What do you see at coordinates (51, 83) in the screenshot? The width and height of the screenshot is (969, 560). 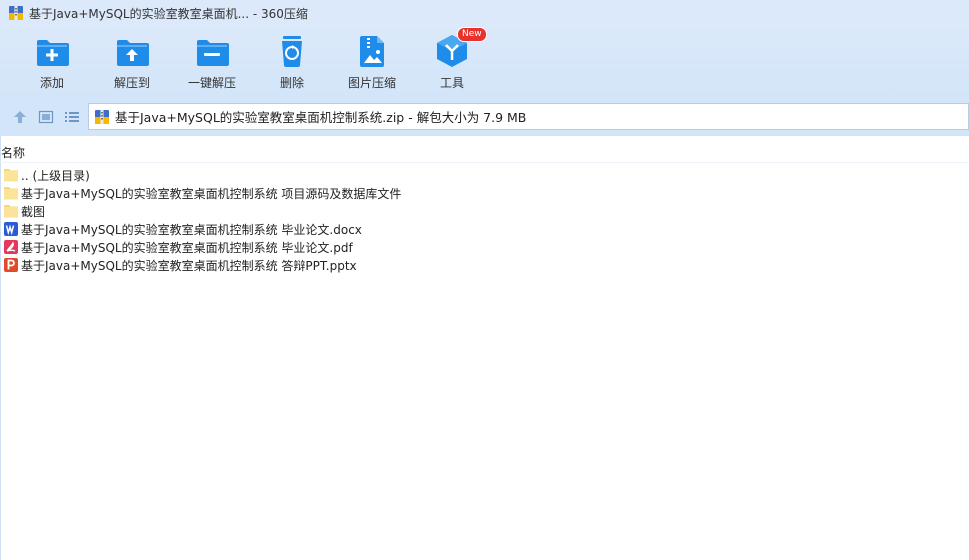 I see `add-label: 添加` at bounding box center [51, 83].